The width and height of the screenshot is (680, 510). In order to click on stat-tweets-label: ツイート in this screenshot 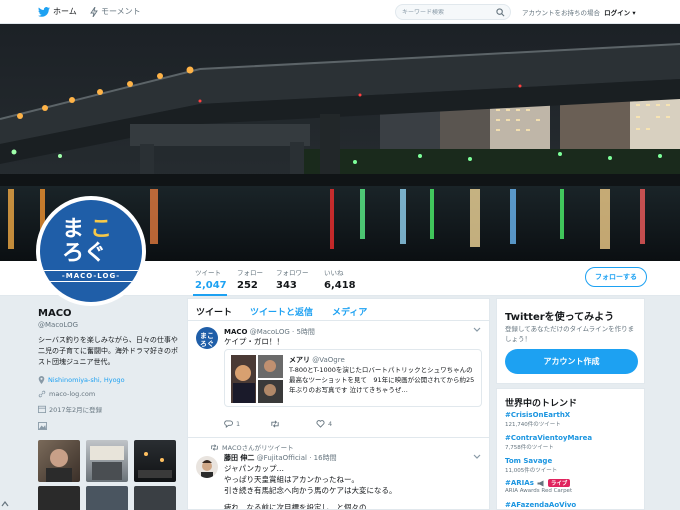, I will do `click(208, 273)`.